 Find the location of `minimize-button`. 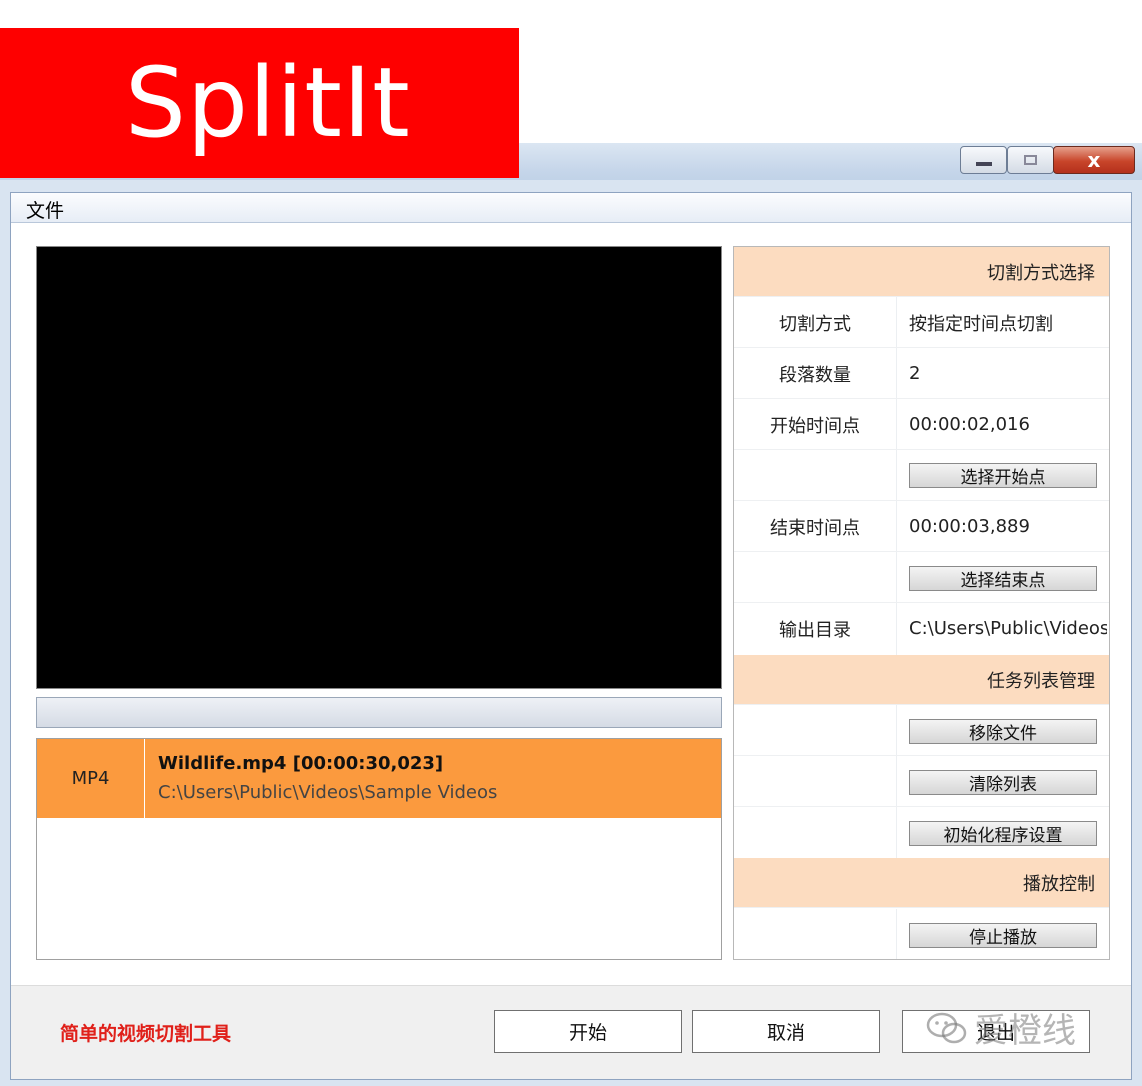

minimize-button is located at coordinates (983, 160).